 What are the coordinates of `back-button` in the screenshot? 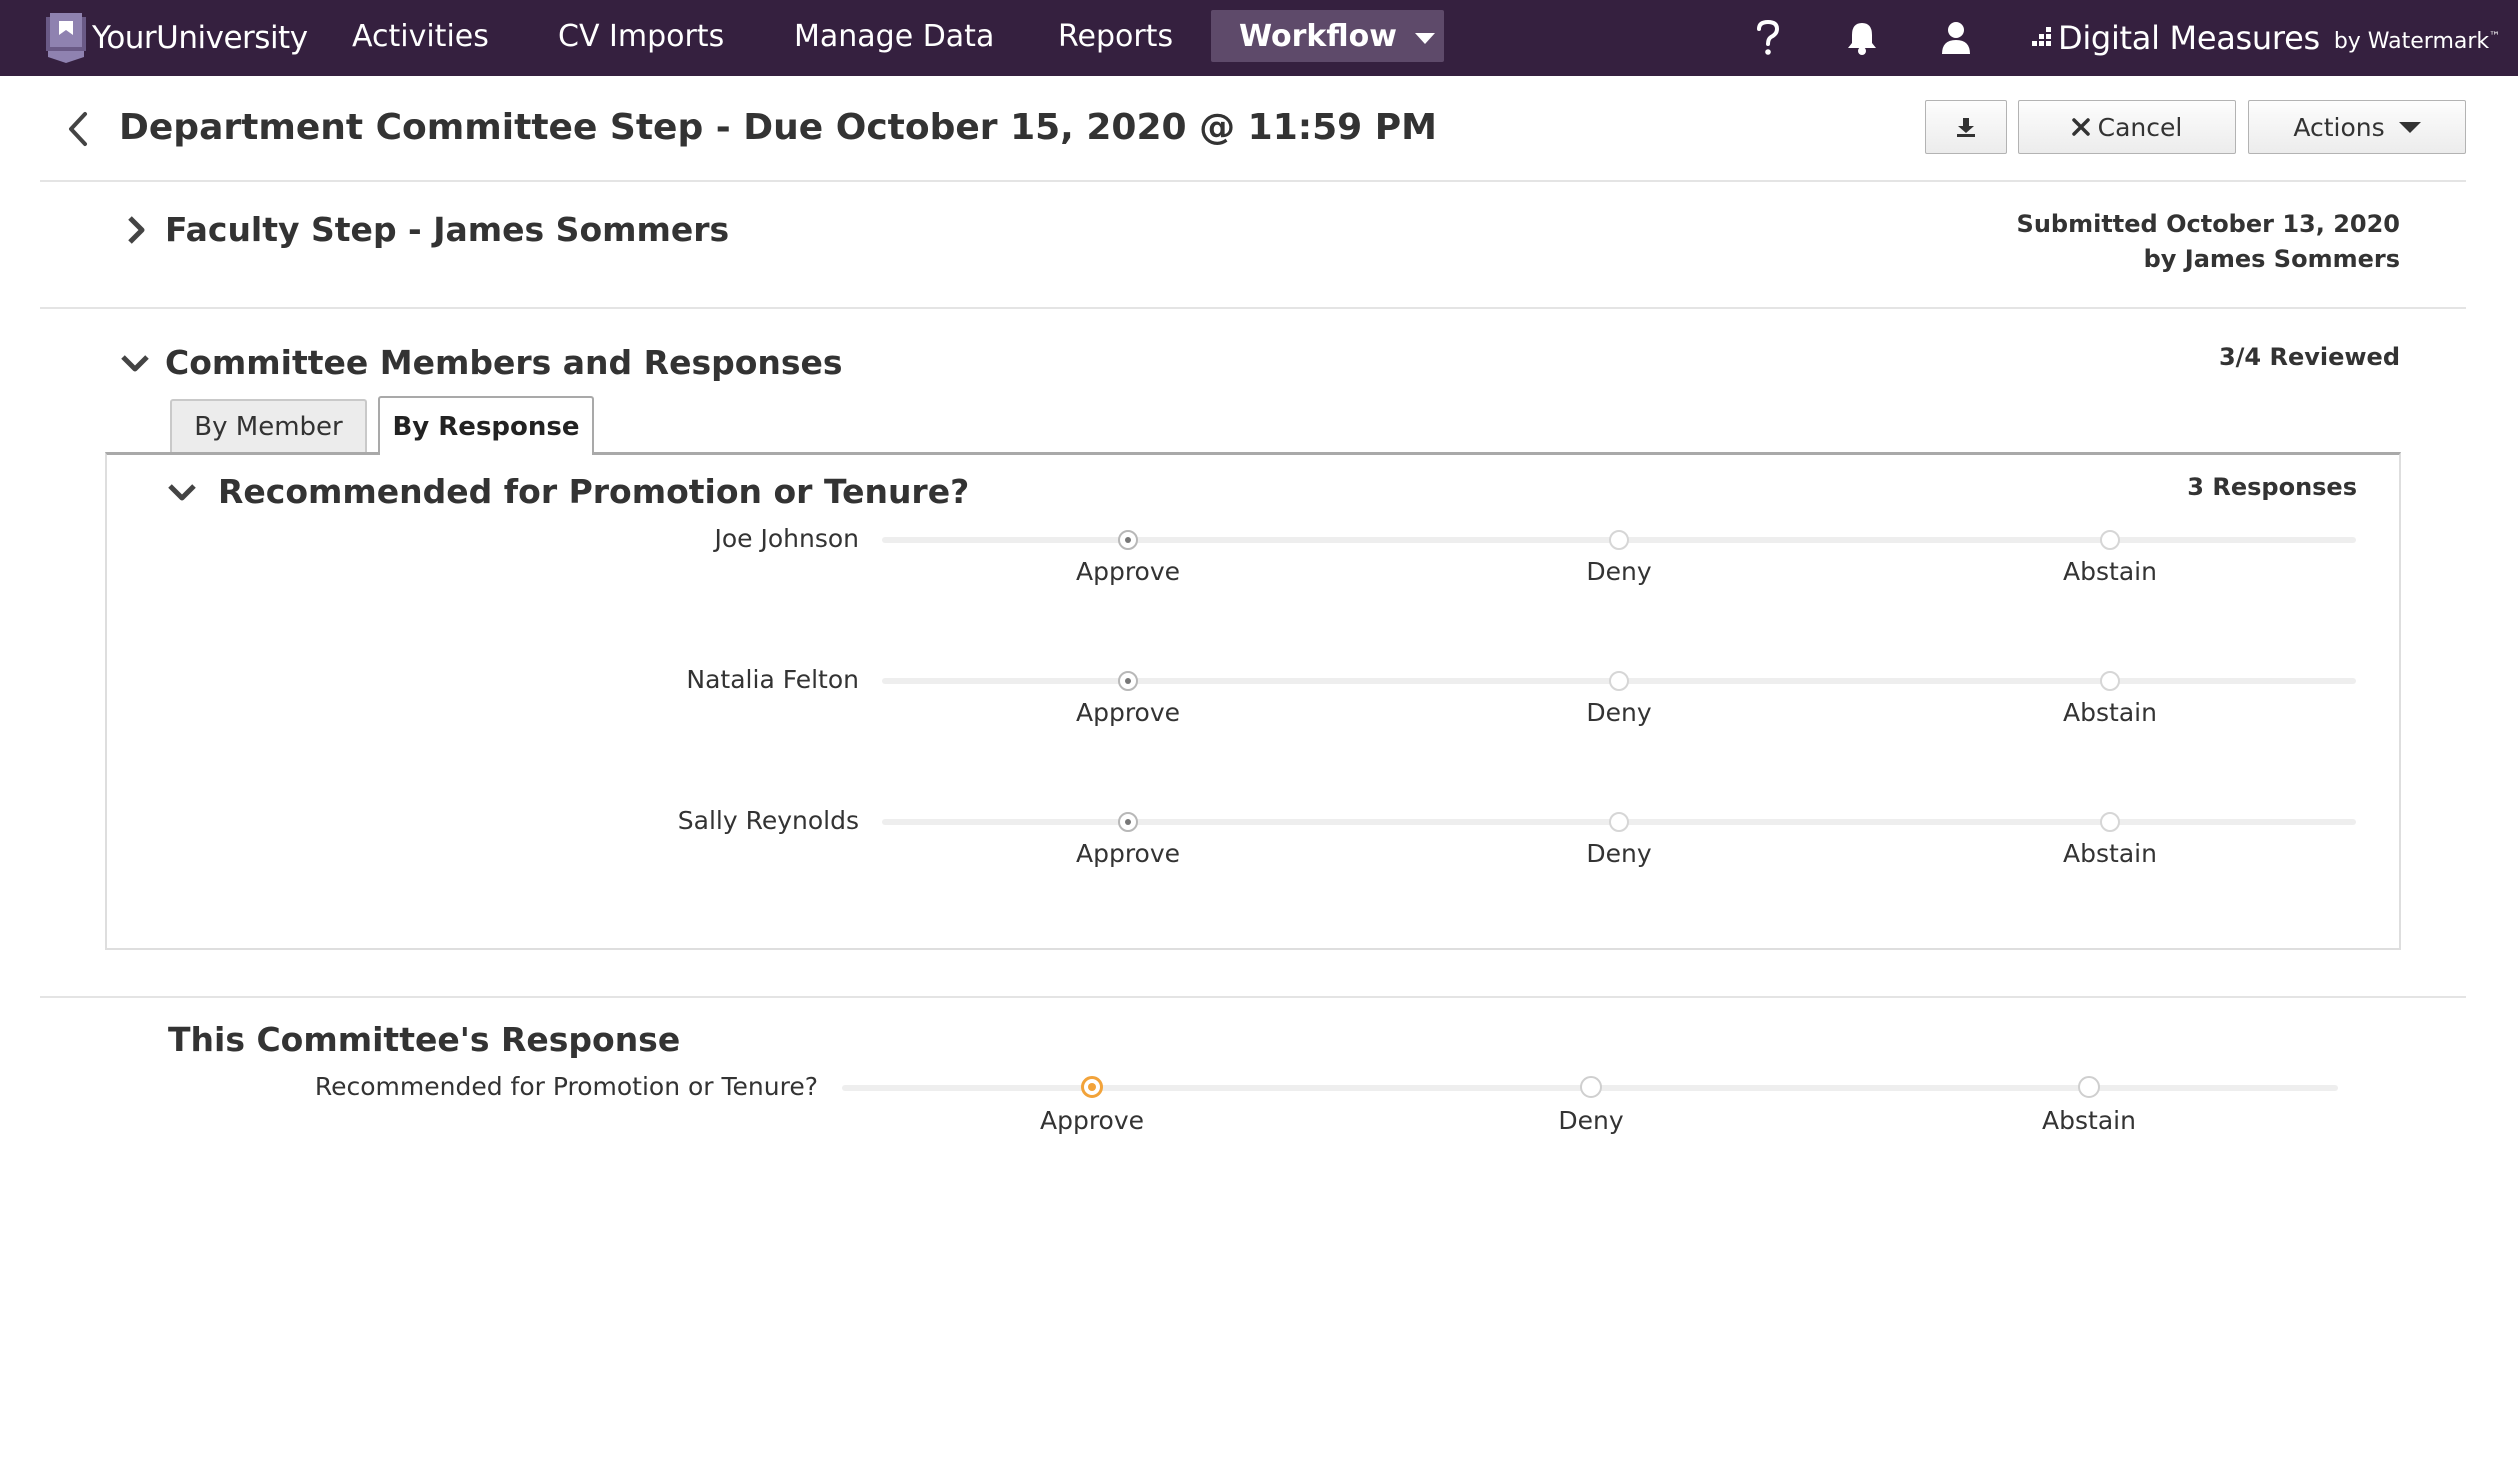 It's located at (78, 129).